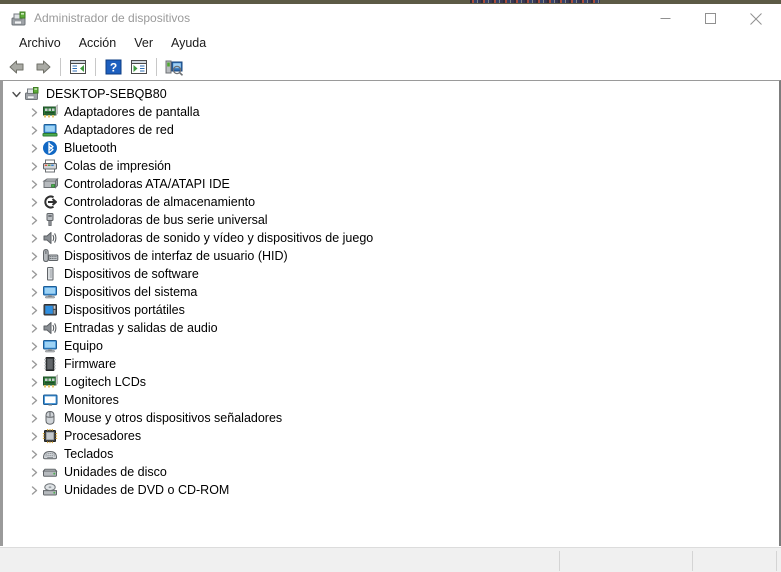 The height and width of the screenshot is (572, 781). Describe the element at coordinates (78, 67) in the screenshot. I see `show-hide-console-tree-button` at that location.